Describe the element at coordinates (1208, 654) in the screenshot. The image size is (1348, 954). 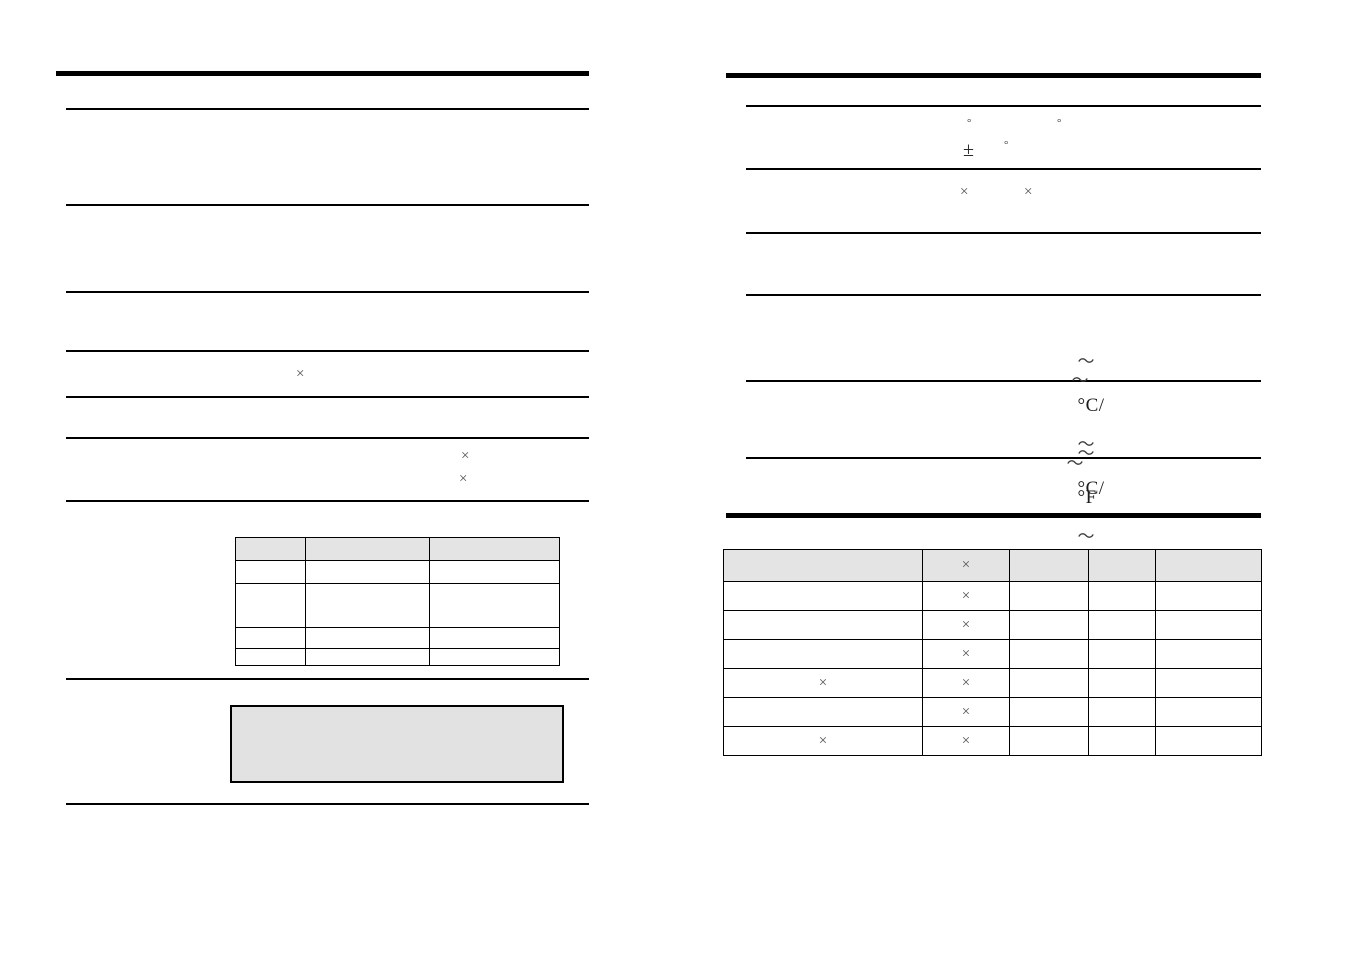
I see `cell-r3c5` at that location.